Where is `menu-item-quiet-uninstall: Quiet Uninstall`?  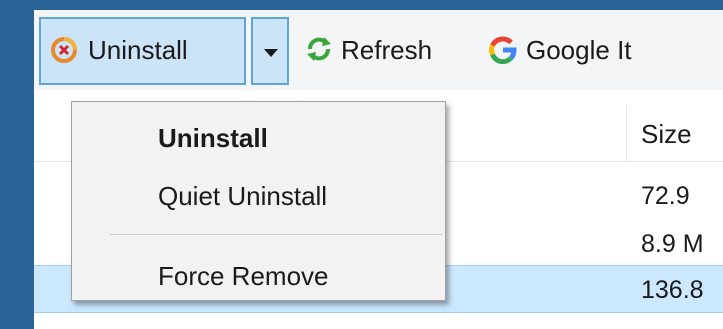 menu-item-quiet-uninstall: Quiet Uninstall is located at coordinates (258, 196).